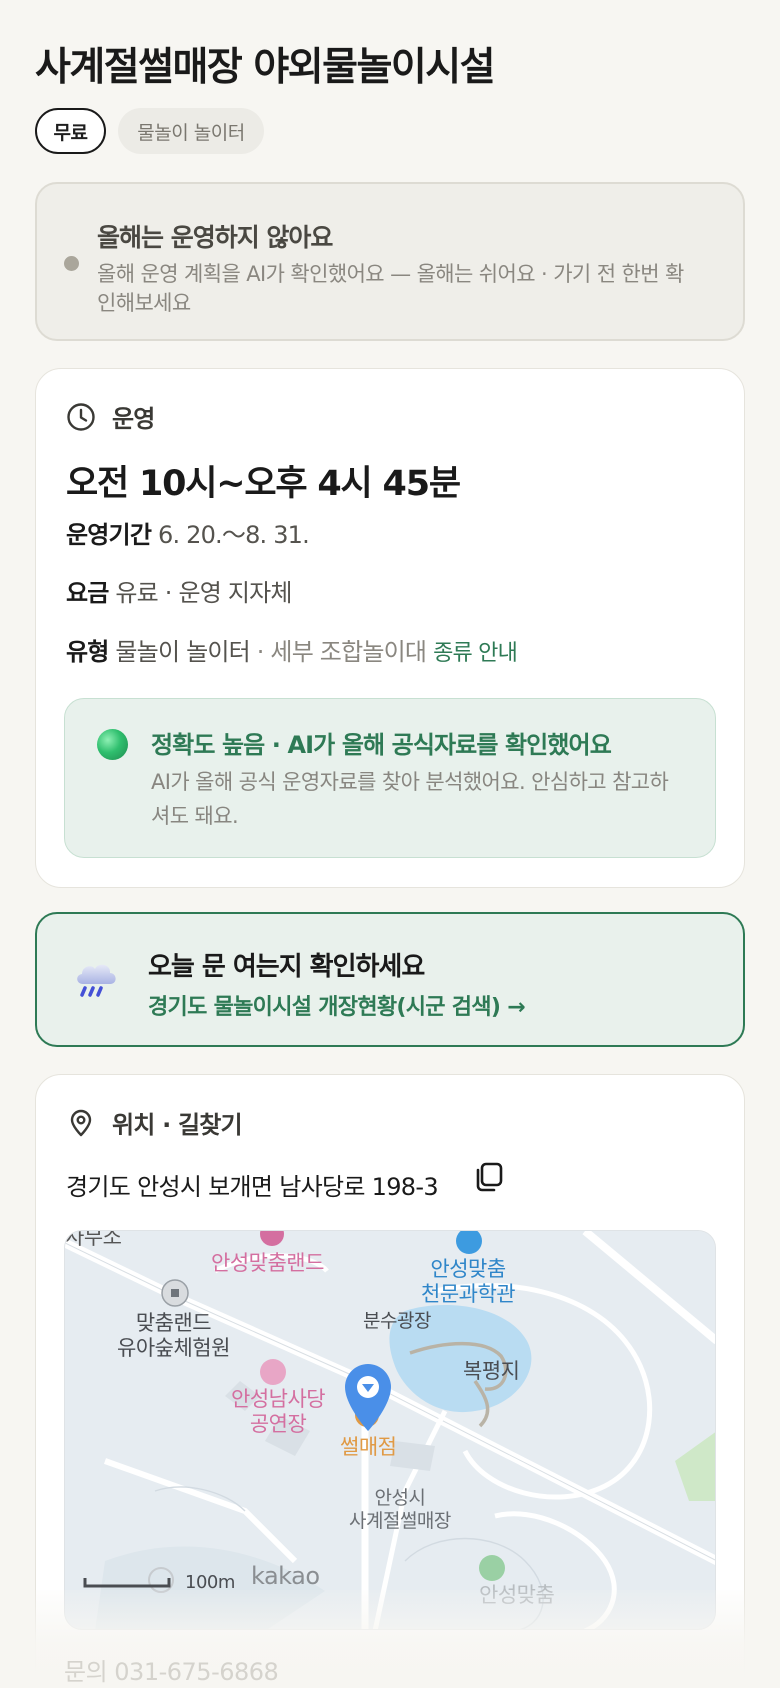 The width and height of the screenshot is (780, 1688). Describe the element at coordinates (109, 535) in the screenshot. I see `period-label: 운영기간` at that location.